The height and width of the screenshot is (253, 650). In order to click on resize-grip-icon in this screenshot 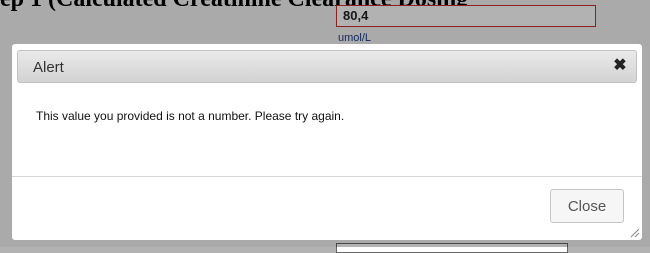, I will do `click(635, 233)`.